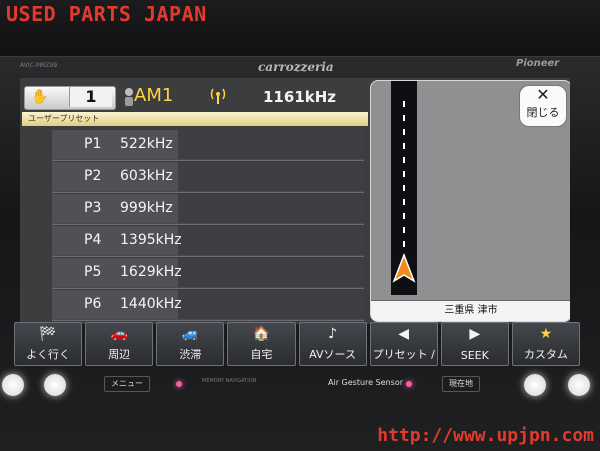 The image size is (600, 451). I want to click on toolbar-label: 自宅, so click(261, 354).